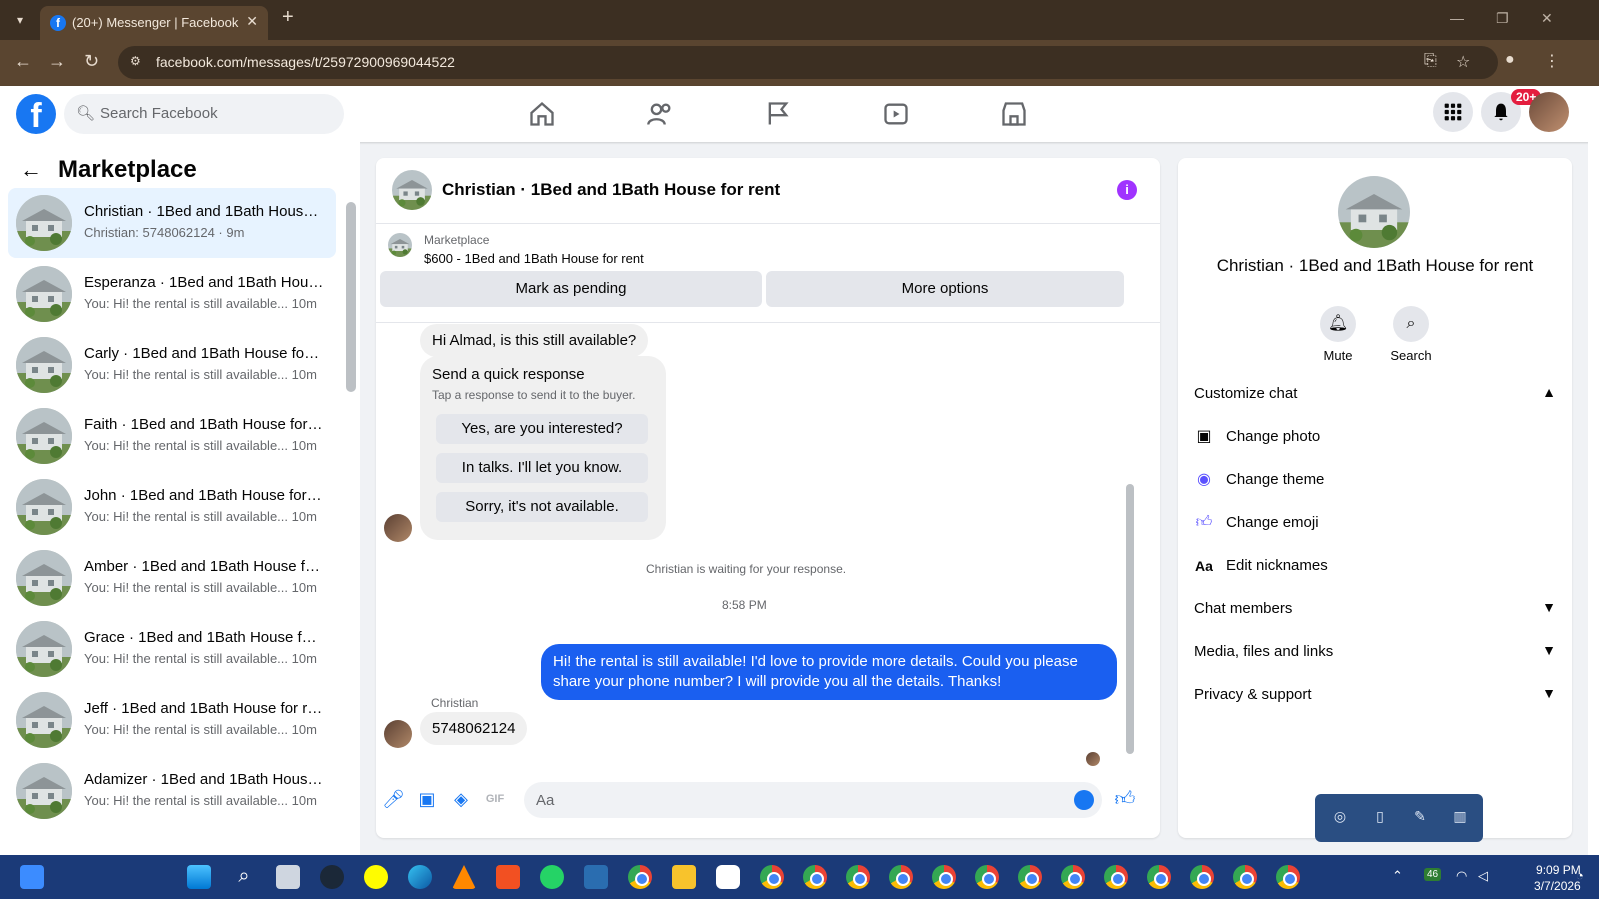 The image size is (1599, 899). Describe the element at coordinates (36, 114) in the screenshot. I see `facebook-logo-icon: f` at that location.